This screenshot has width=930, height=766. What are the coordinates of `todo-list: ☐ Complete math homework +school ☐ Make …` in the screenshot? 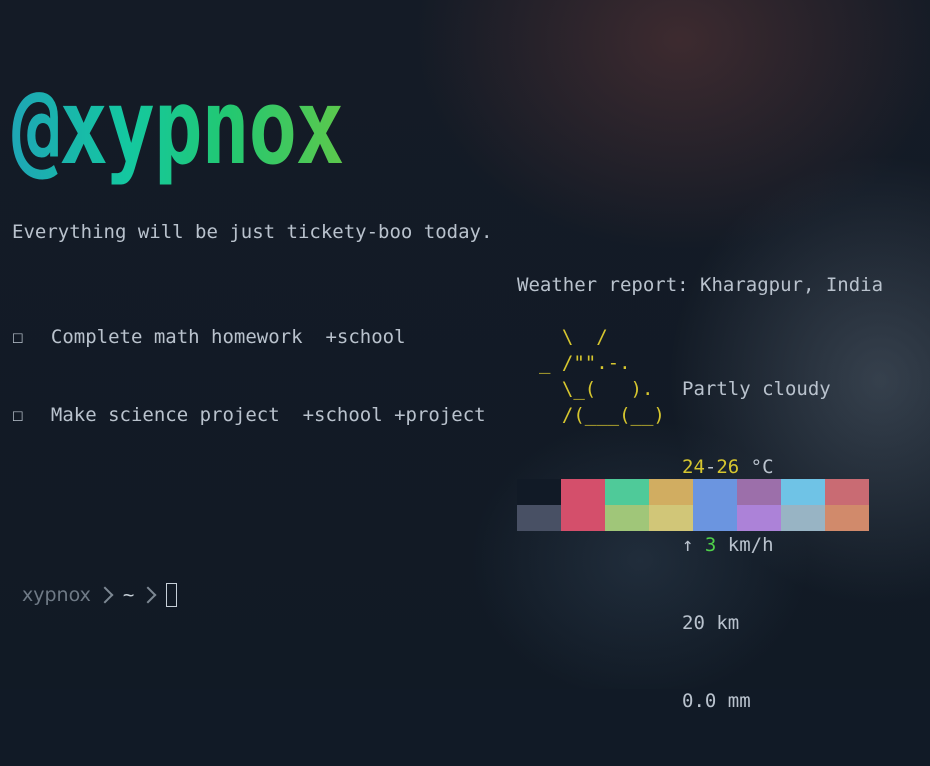 It's located at (249, 363).